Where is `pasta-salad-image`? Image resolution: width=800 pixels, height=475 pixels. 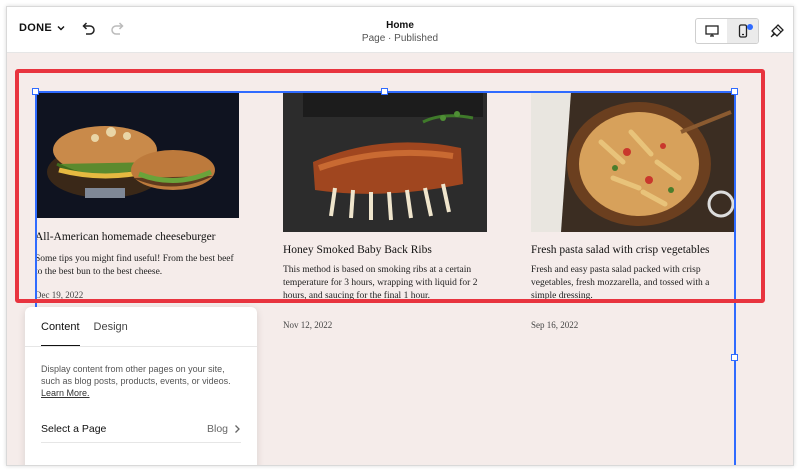
pasta-salad-image is located at coordinates (633, 162).